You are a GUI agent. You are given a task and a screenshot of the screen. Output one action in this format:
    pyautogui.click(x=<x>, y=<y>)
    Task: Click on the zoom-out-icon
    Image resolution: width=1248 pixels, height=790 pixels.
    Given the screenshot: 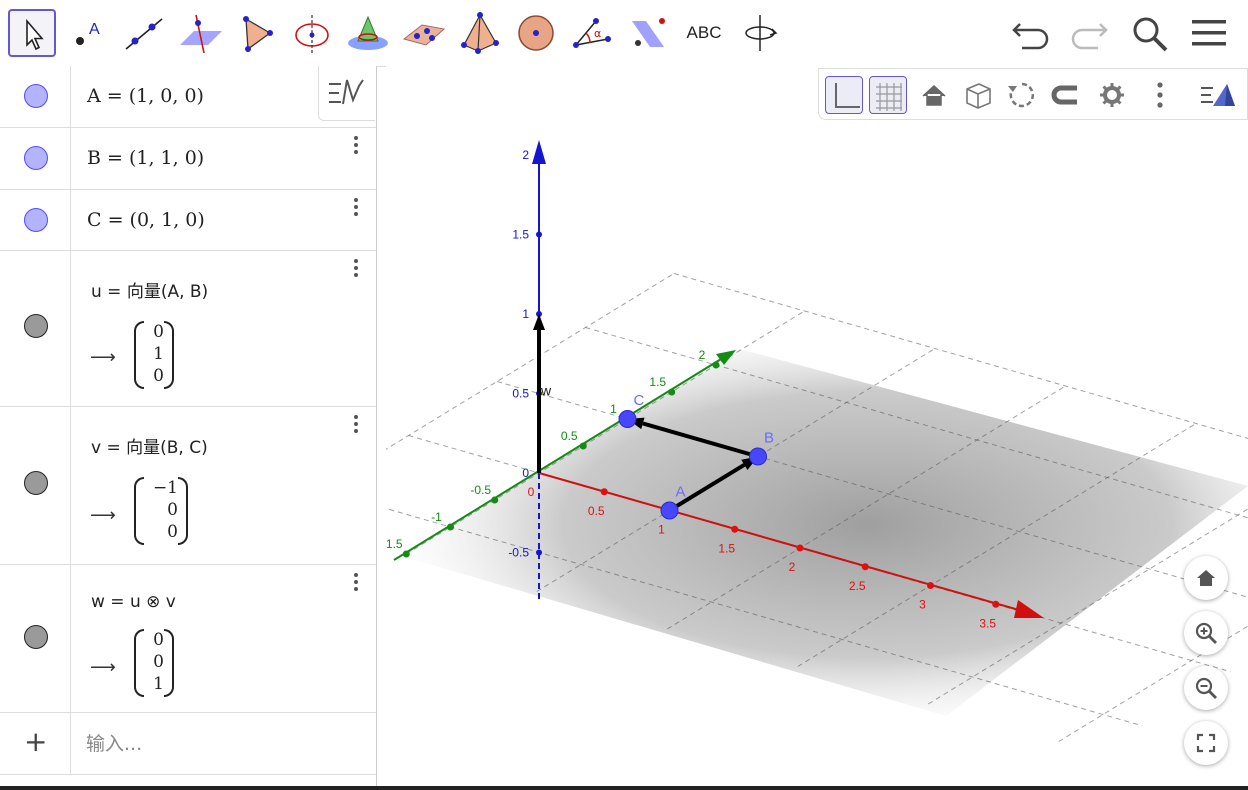 What is the action you would take?
    pyautogui.click(x=1206, y=688)
    